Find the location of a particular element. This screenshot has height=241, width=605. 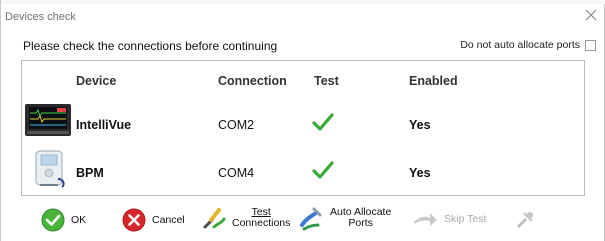

row2-connection: COM4 is located at coordinates (236, 173).